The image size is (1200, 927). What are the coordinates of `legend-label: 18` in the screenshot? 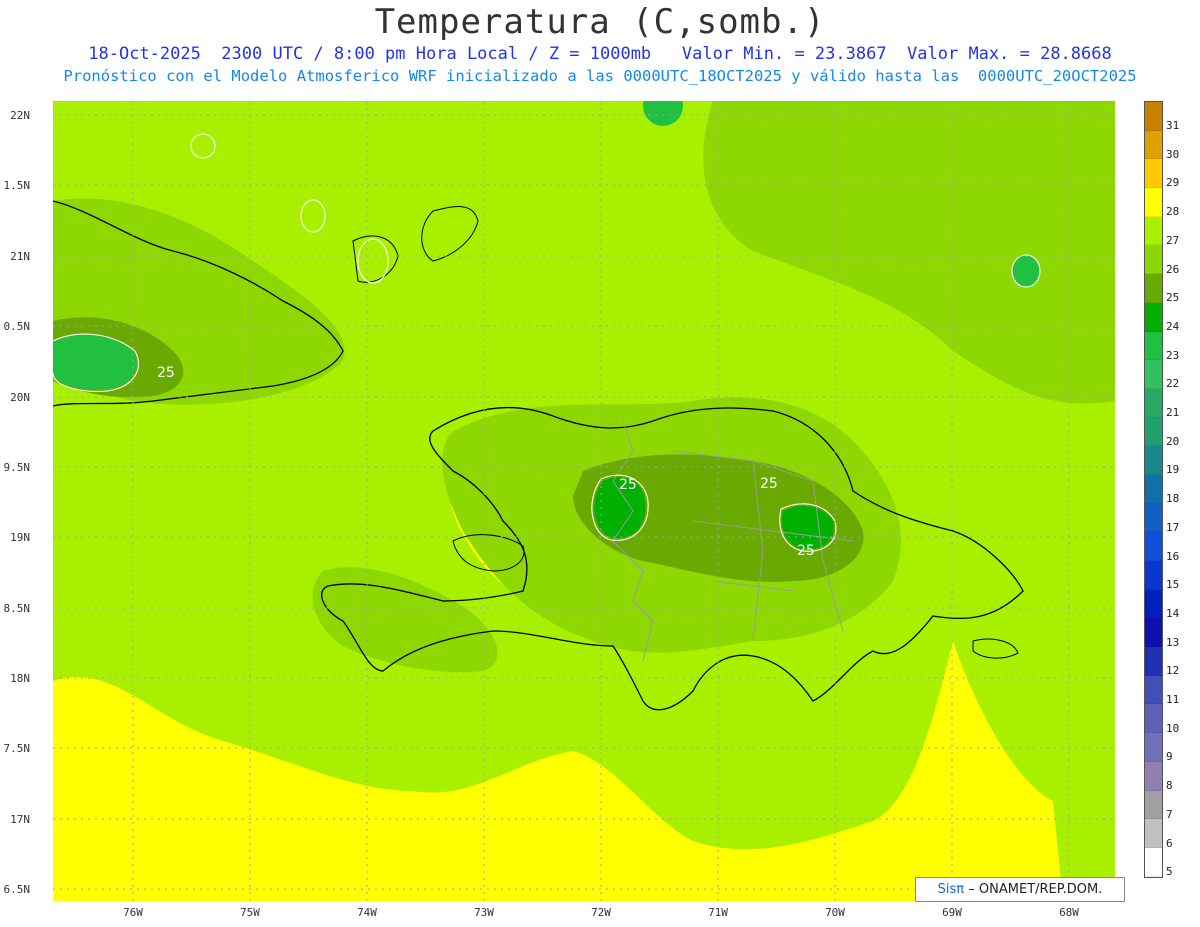 It's located at (1173, 499).